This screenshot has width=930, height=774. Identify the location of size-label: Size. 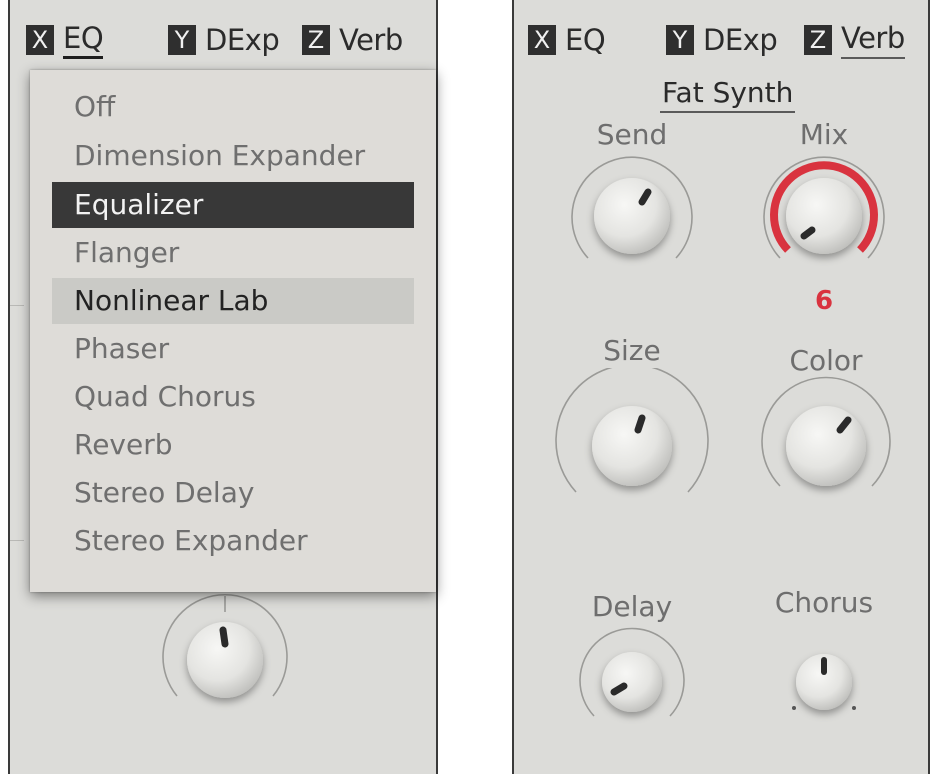
(632, 350).